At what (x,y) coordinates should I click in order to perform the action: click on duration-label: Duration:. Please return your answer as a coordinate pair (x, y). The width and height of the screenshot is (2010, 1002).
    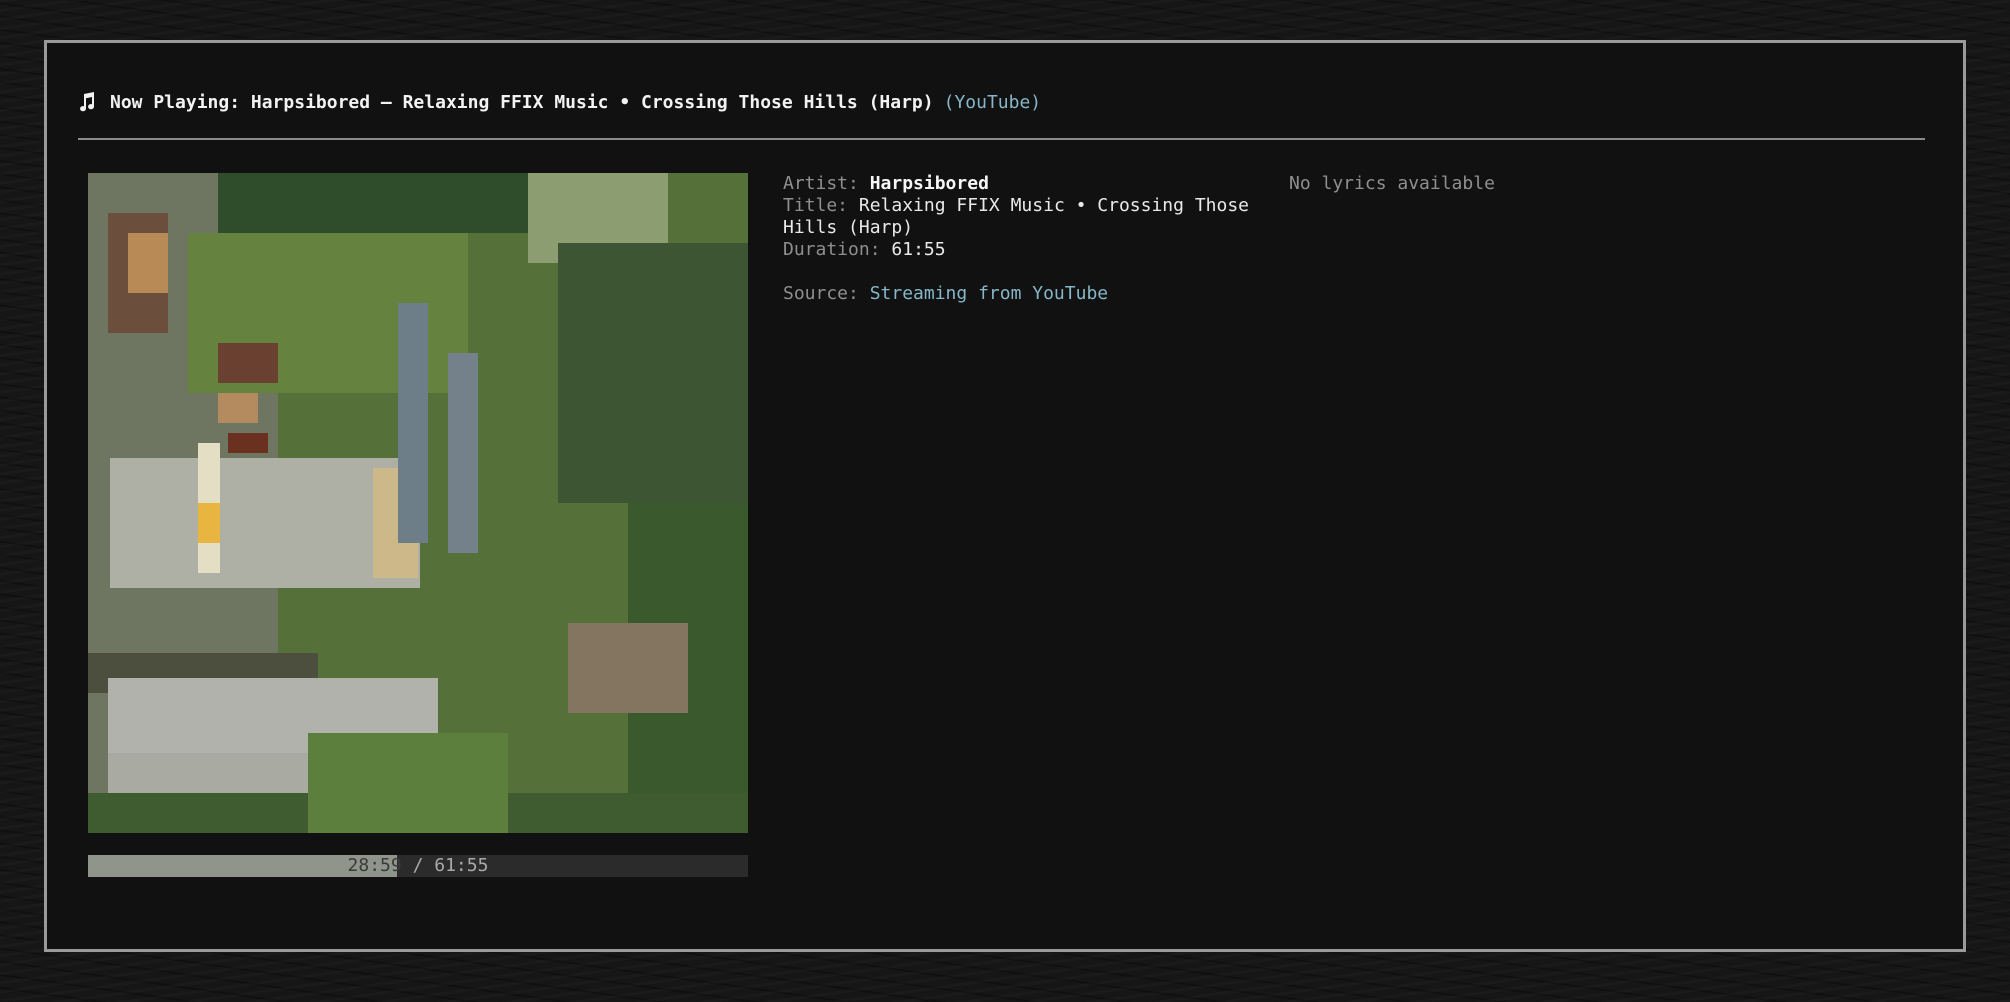
    Looking at the image, I should click on (832, 249).